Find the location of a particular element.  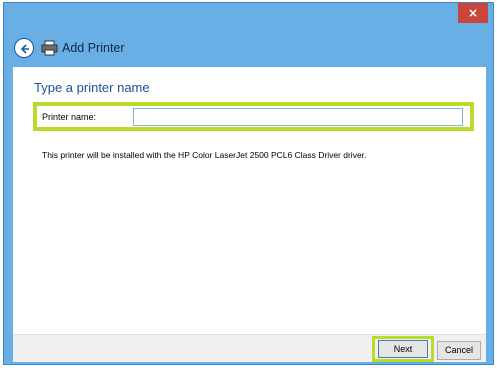

close-button: × is located at coordinates (473, 13).